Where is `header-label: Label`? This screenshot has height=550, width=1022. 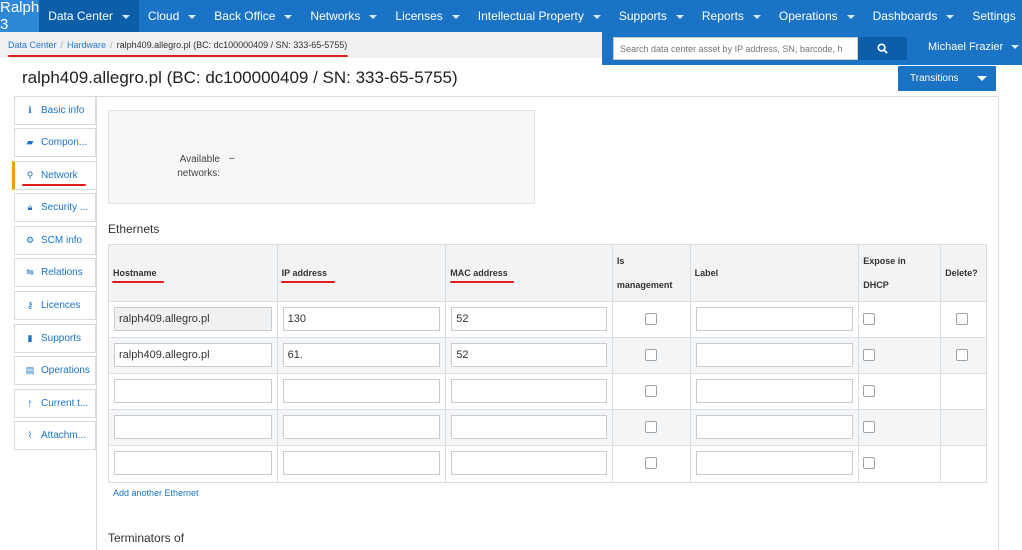
header-label: Label is located at coordinates (706, 273).